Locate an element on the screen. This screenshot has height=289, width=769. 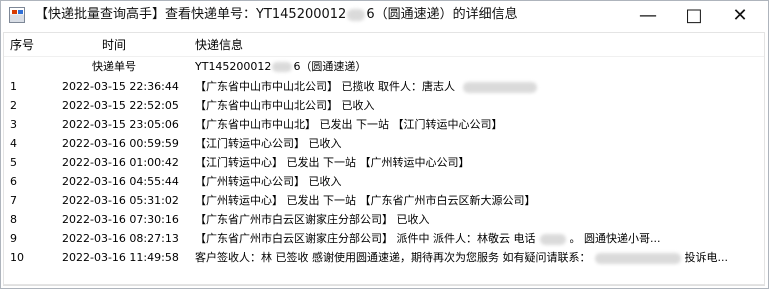
row-info: 【广东省中山市中山北公司】 已收入 is located at coordinates (285, 105).